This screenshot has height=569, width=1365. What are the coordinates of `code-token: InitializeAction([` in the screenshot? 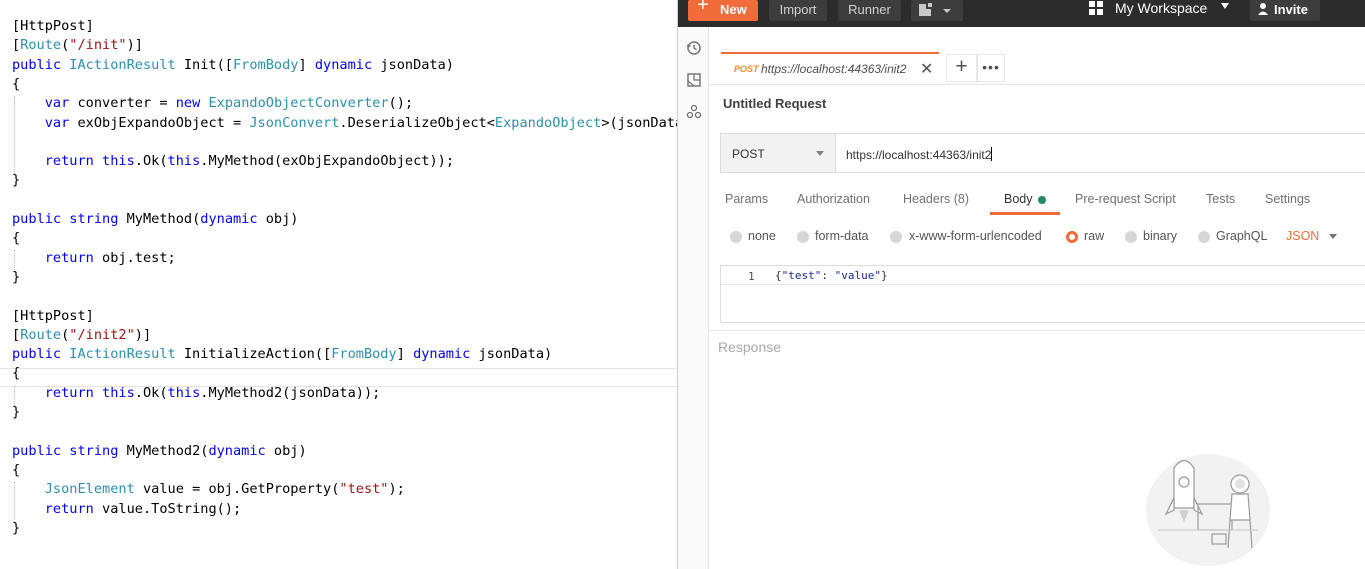 It's located at (257, 354).